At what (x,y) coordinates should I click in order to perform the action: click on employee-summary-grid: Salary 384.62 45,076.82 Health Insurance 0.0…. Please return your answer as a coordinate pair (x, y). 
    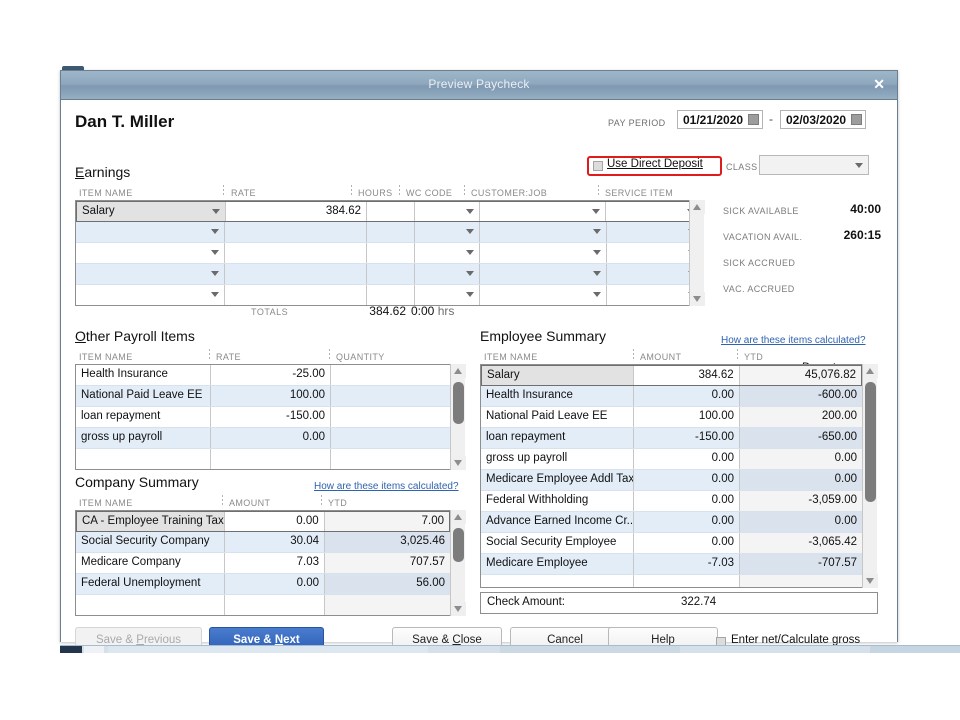
    Looking at the image, I should click on (671, 476).